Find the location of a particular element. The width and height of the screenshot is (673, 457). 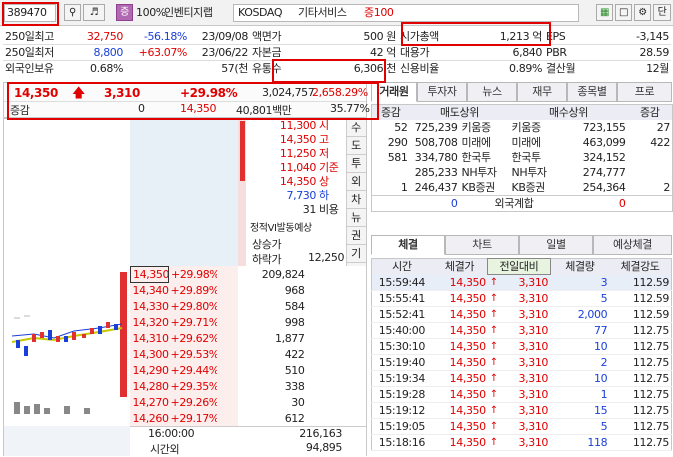

trade-tabs: 체결 차트 일별 예상체결 is located at coordinates (521, 245).